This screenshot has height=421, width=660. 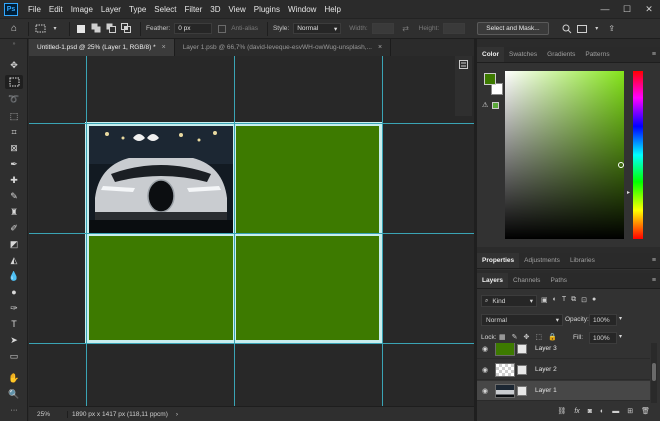 What do you see at coordinates (193, 28) in the screenshot?
I see `feather-input: 0 px` at bounding box center [193, 28].